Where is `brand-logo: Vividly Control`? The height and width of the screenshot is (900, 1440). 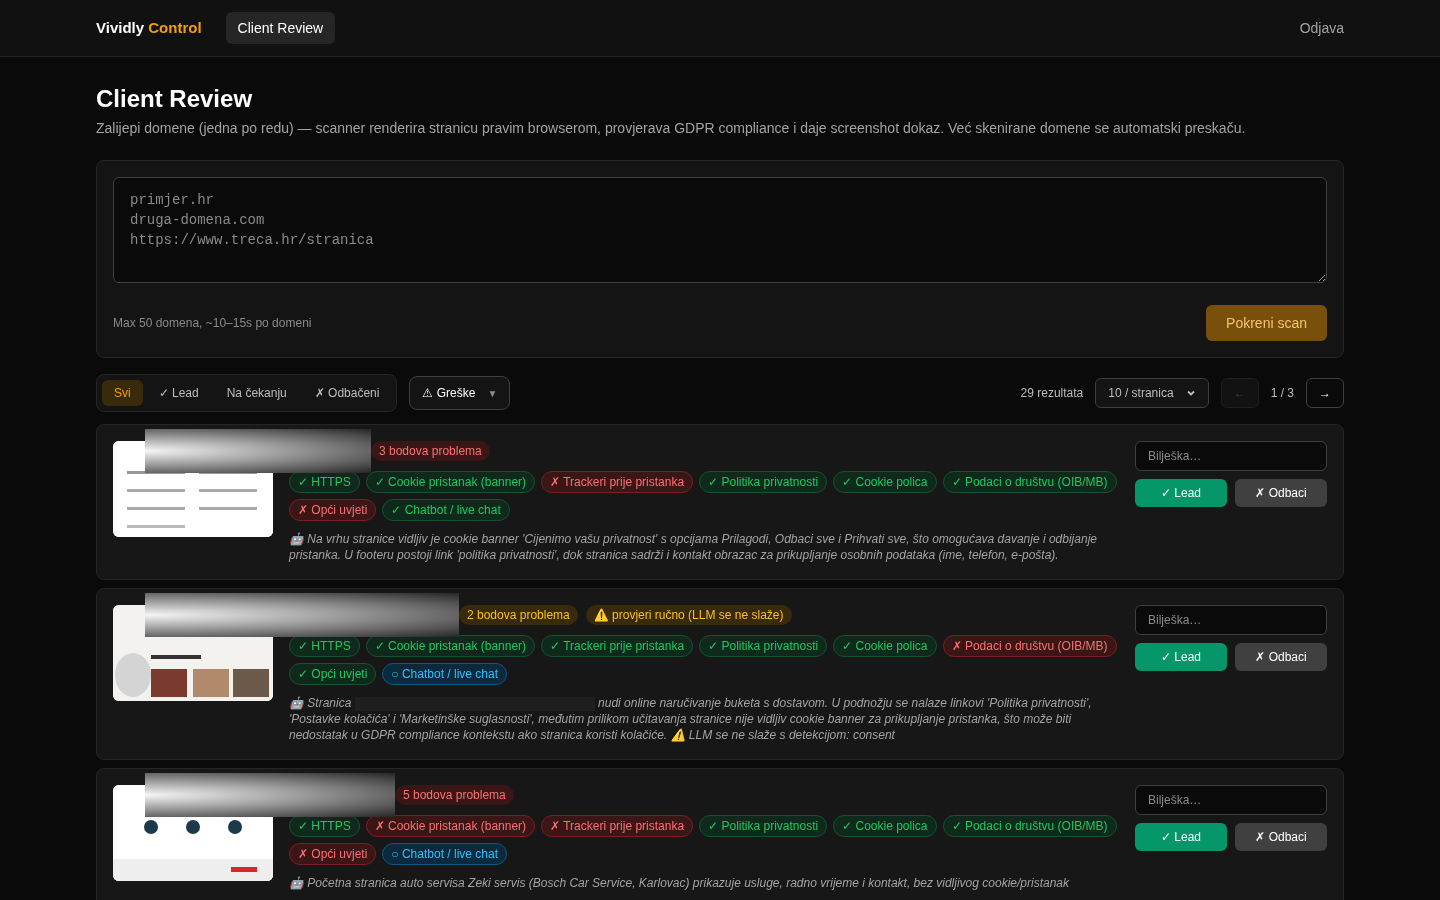
brand-logo: Vividly Control is located at coordinates (149, 28).